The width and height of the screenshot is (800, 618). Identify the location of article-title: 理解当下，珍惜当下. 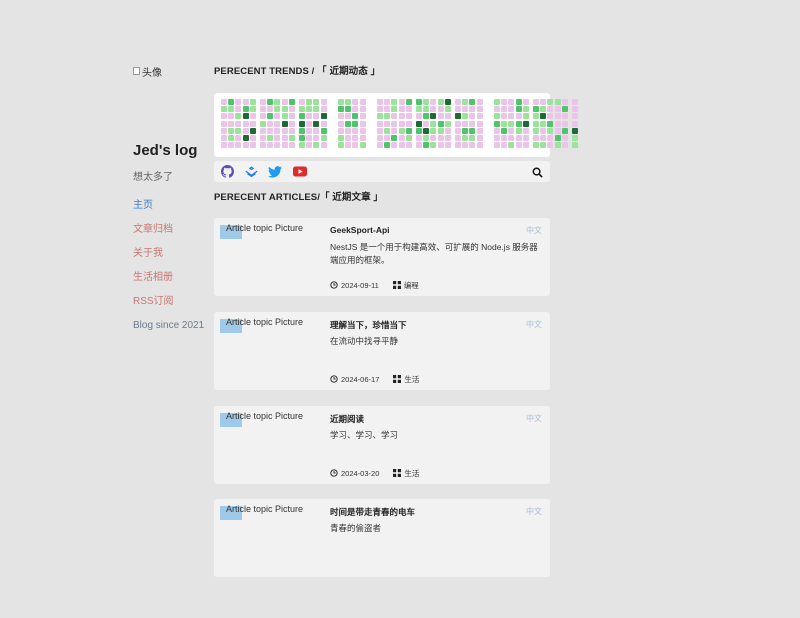
(368, 325).